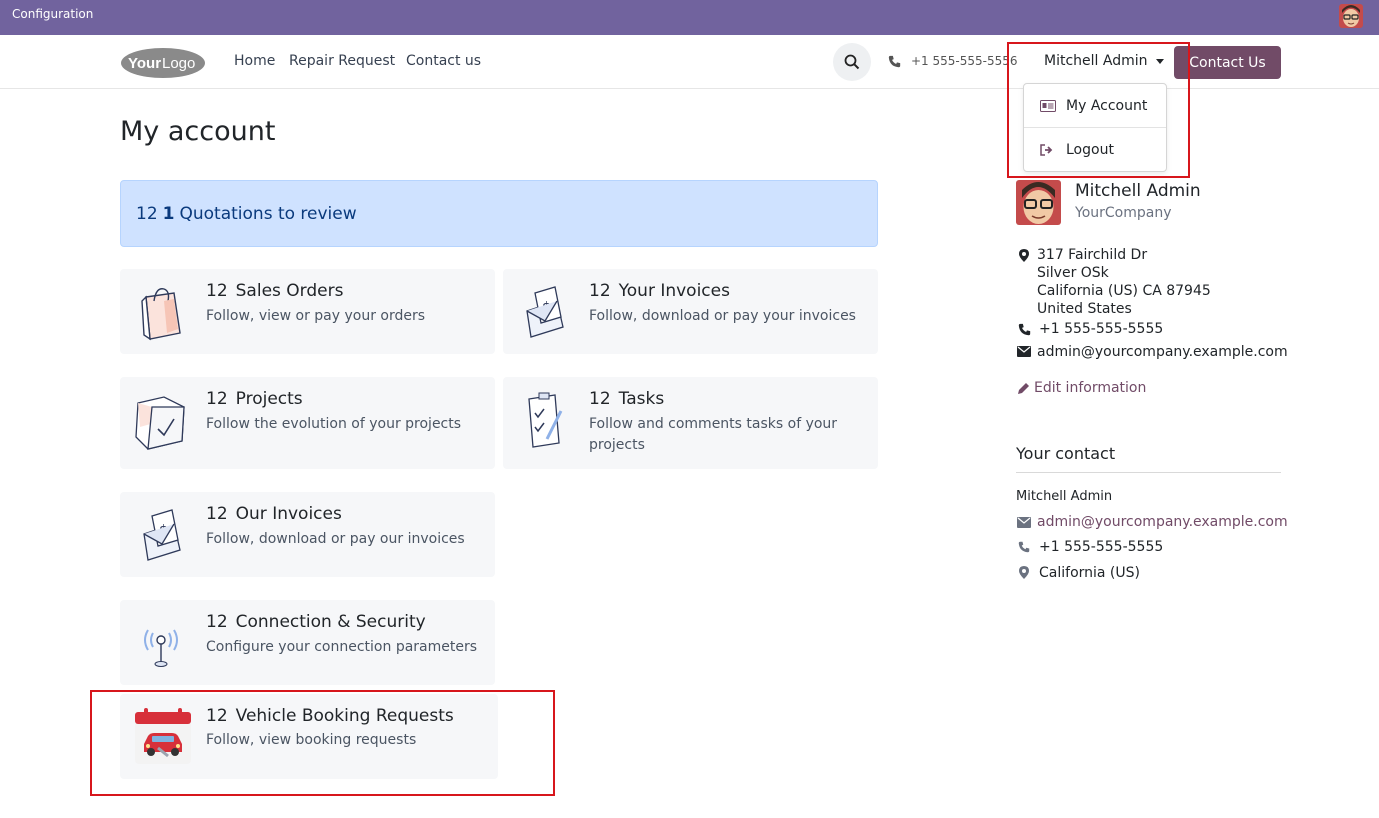 This screenshot has width=1379, height=818. Describe the element at coordinates (499, 213) in the screenshot. I see `quotations-alert: 12 1 Quotations to review` at that location.